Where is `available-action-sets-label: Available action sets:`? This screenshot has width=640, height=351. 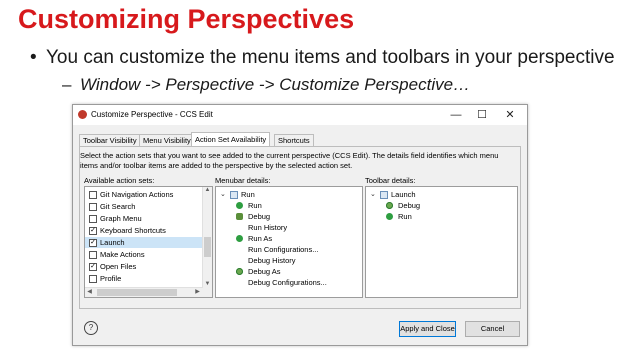 available-action-sets-label: Available action sets: is located at coordinates (119, 180).